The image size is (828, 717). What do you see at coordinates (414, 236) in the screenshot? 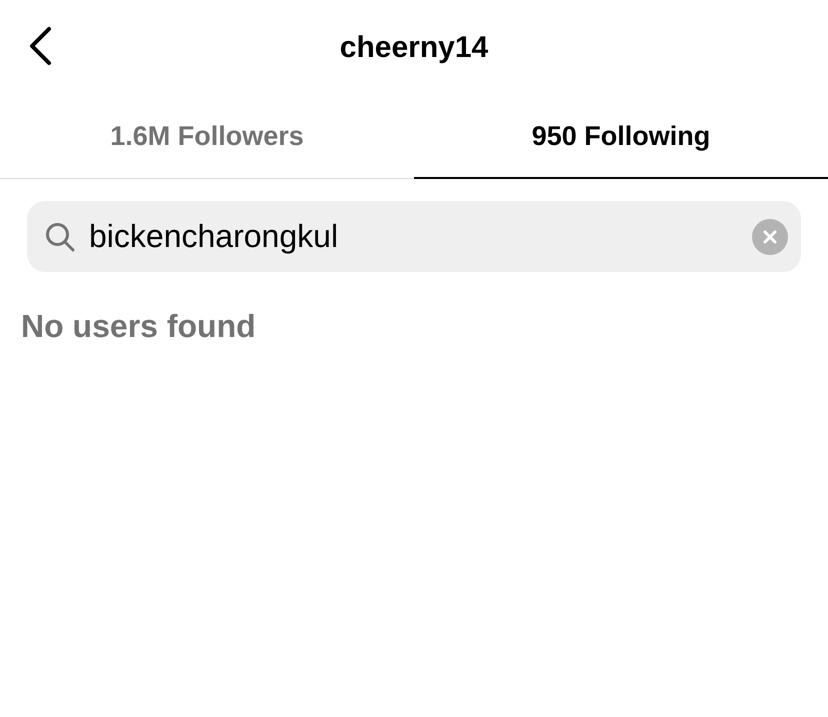
I see `search-field: bickencharongkul` at bounding box center [414, 236].